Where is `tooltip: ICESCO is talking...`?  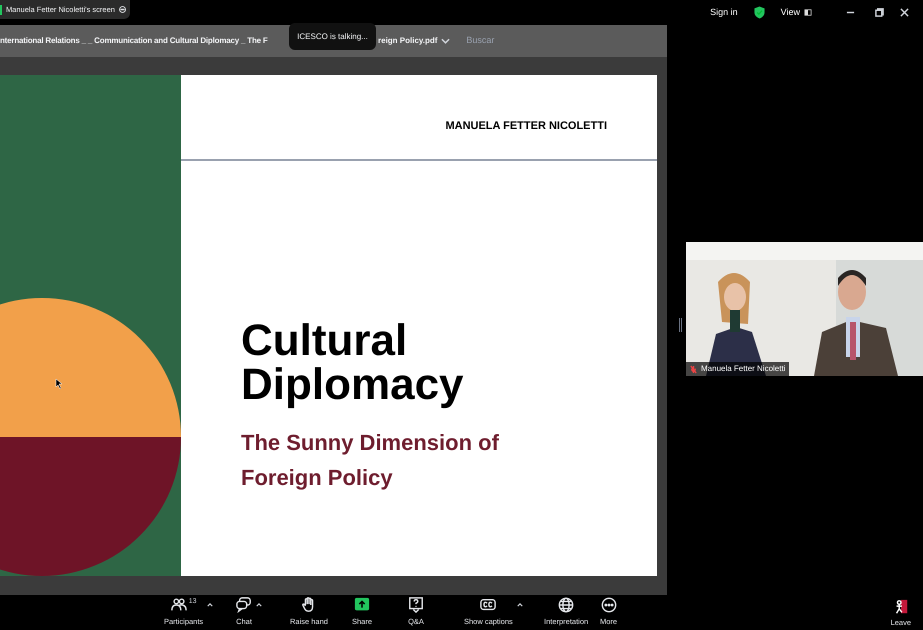
tooltip: ICESCO is talking... is located at coordinates (332, 36).